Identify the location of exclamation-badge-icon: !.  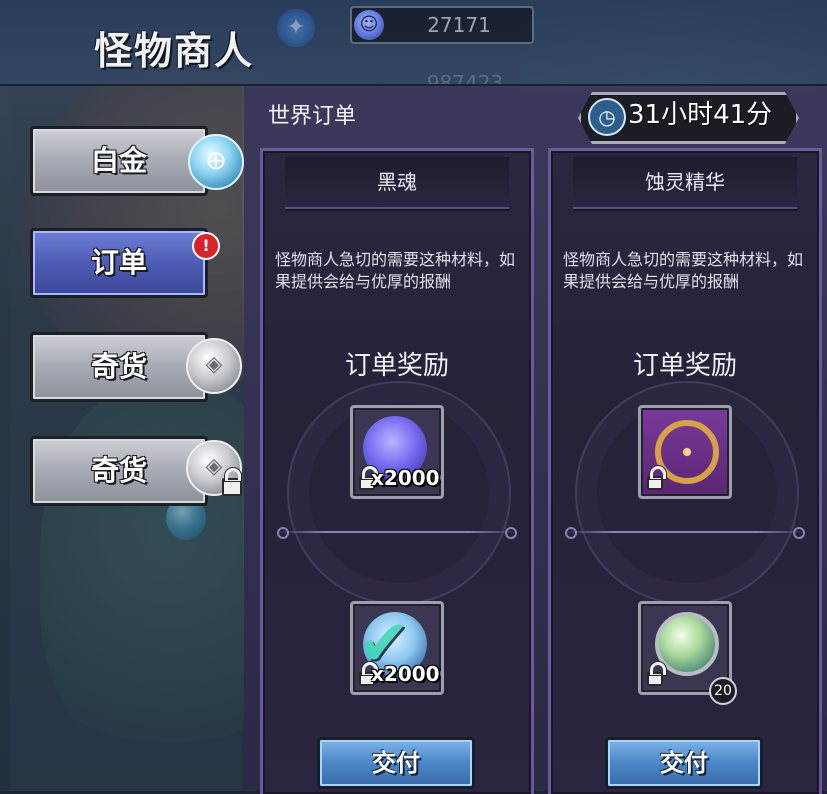
(206, 246).